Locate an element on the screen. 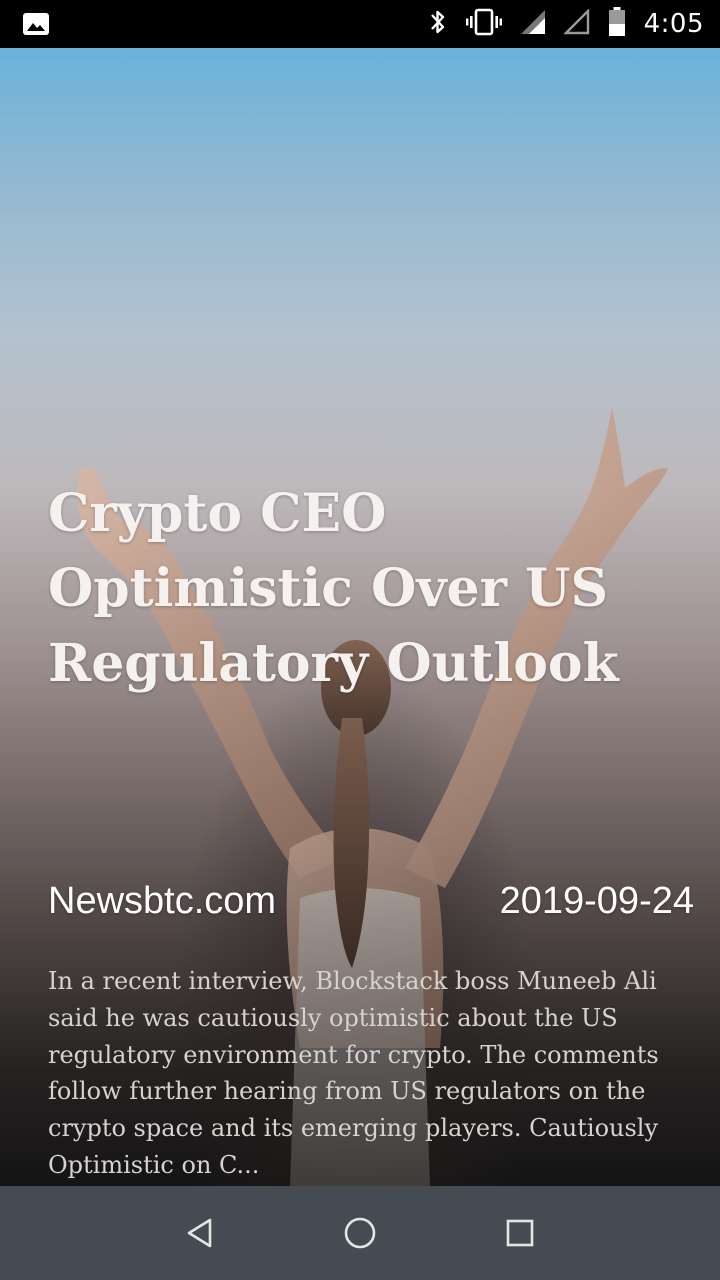 Image resolution: width=720 pixels, height=1280 pixels. home-button is located at coordinates (360, 1233).